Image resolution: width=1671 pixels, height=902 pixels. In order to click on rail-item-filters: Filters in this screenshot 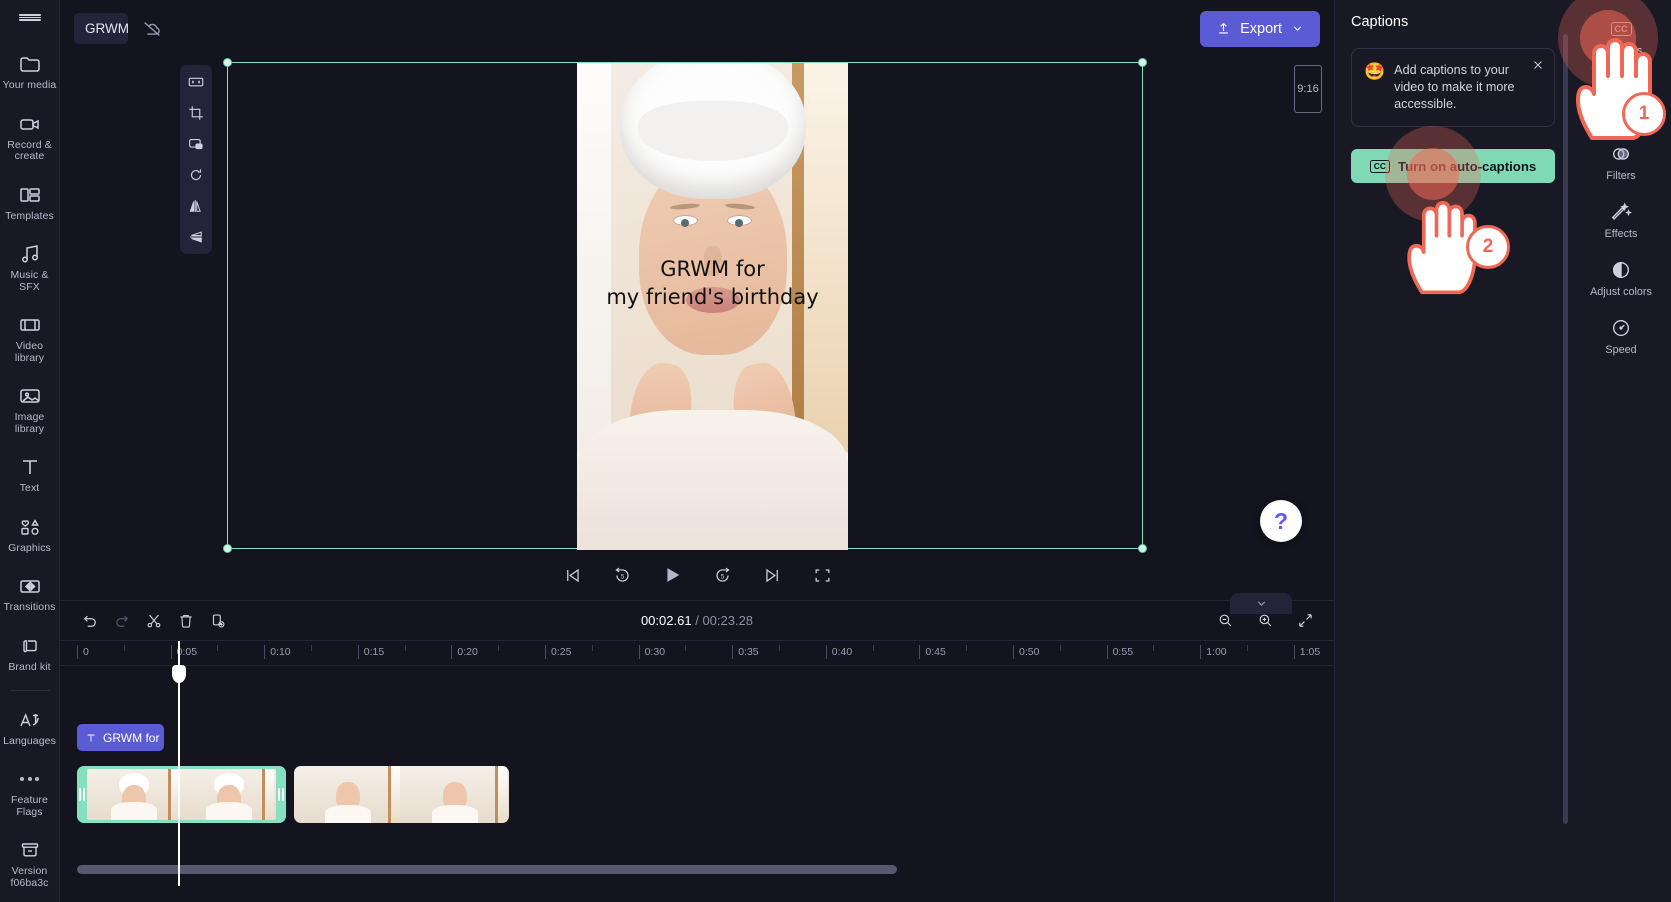, I will do `click(1621, 162)`.